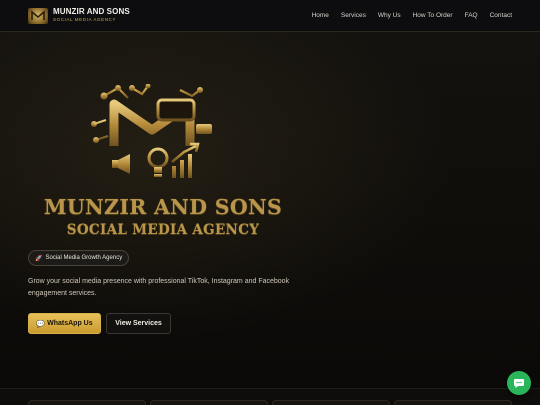 The height and width of the screenshot is (405, 540). What do you see at coordinates (471, 15) in the screenshot?
I see `nav-link-faq: FAQ` at bounding box center [471, 15].